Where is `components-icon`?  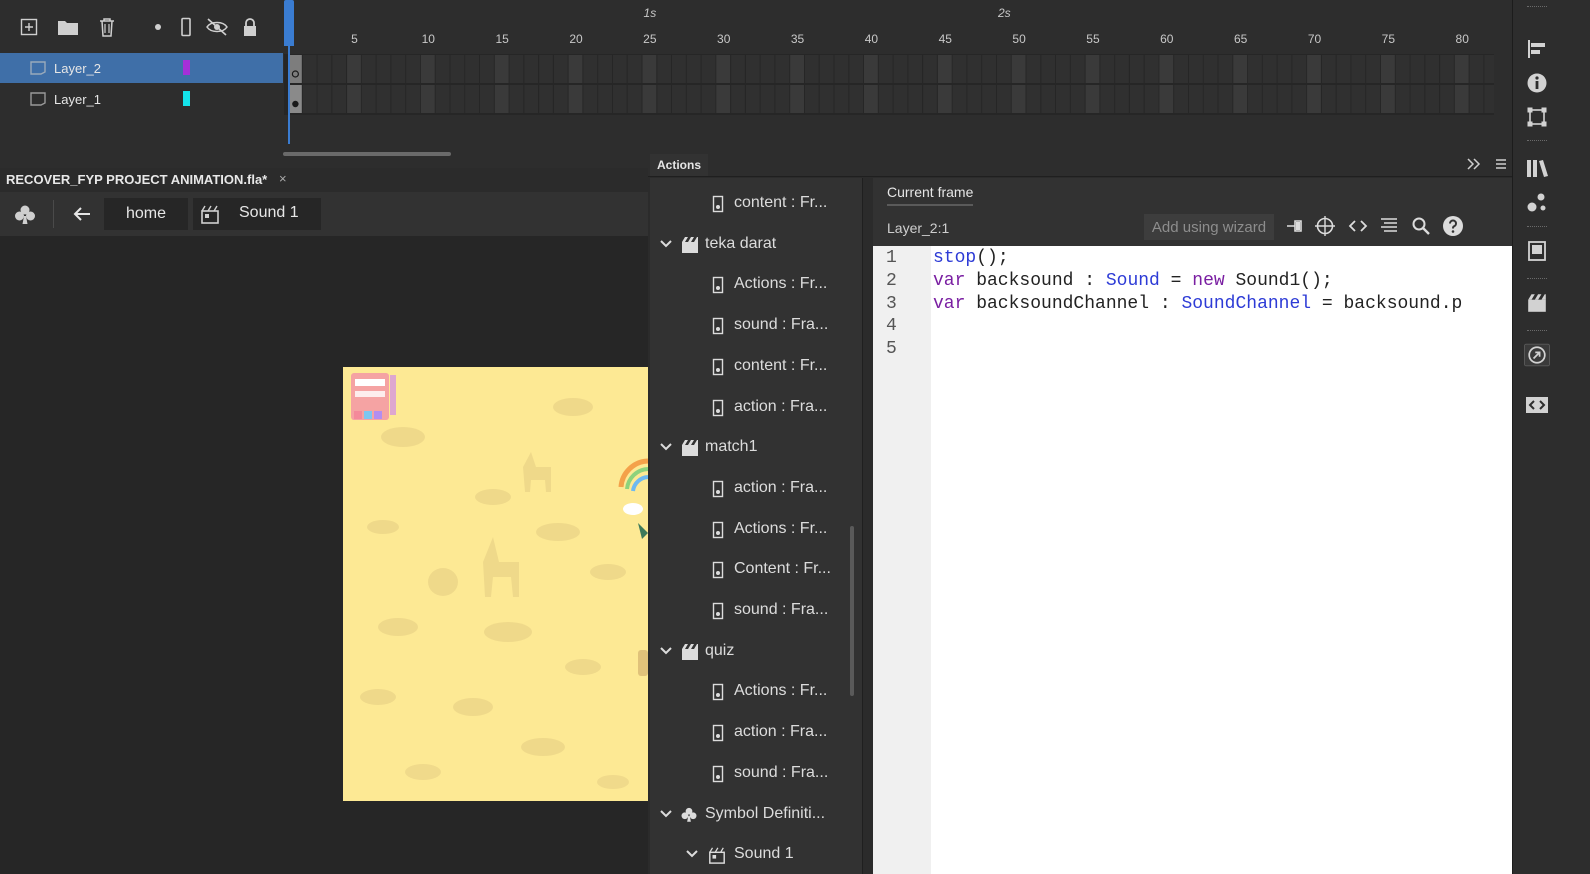 components-icon is located at coordinates (1537, 203).